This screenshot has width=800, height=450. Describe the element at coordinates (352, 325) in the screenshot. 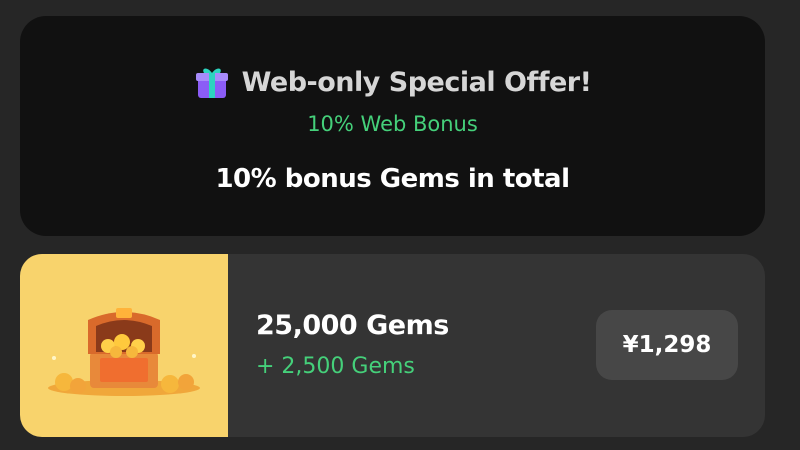

I see `pack-gem-amount: 25,000 Gems` at that location.